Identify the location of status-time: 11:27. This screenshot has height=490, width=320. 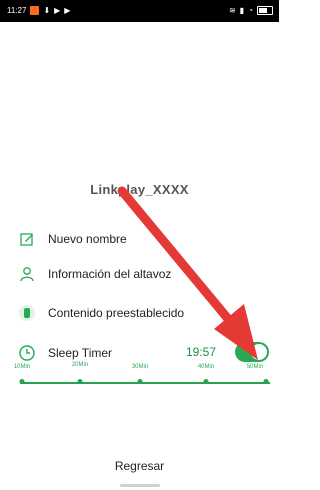
(17, 10).